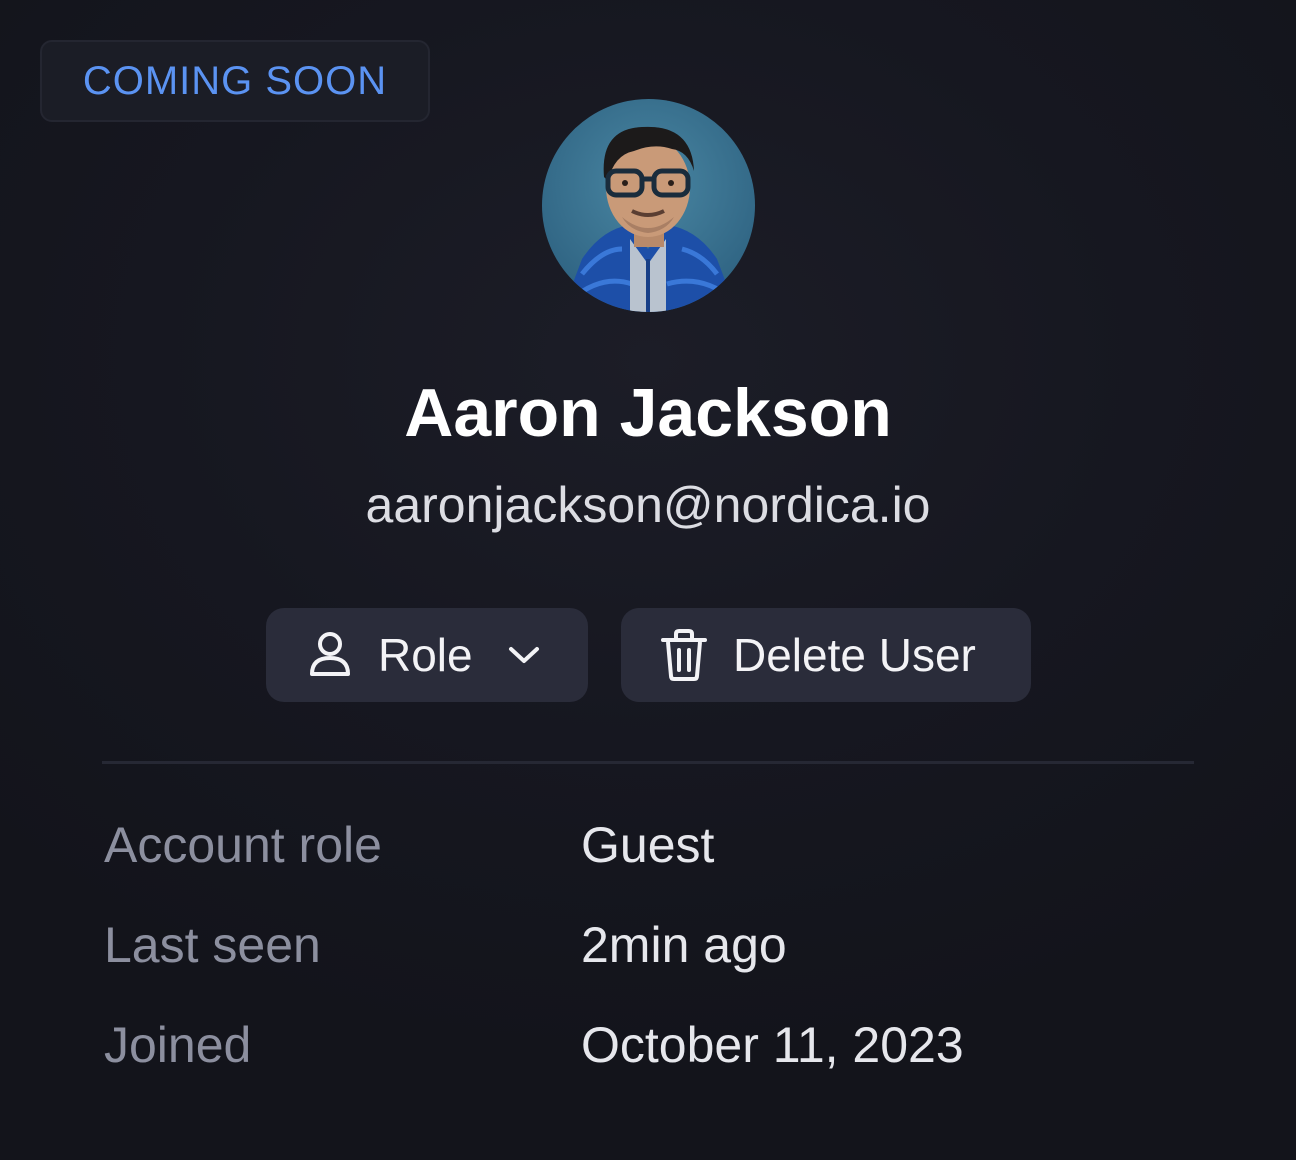  What do you see at coordinates (178, 1045) in the screenshot?
I see `joined-label: Joined` at bounding box center [178, 1045].